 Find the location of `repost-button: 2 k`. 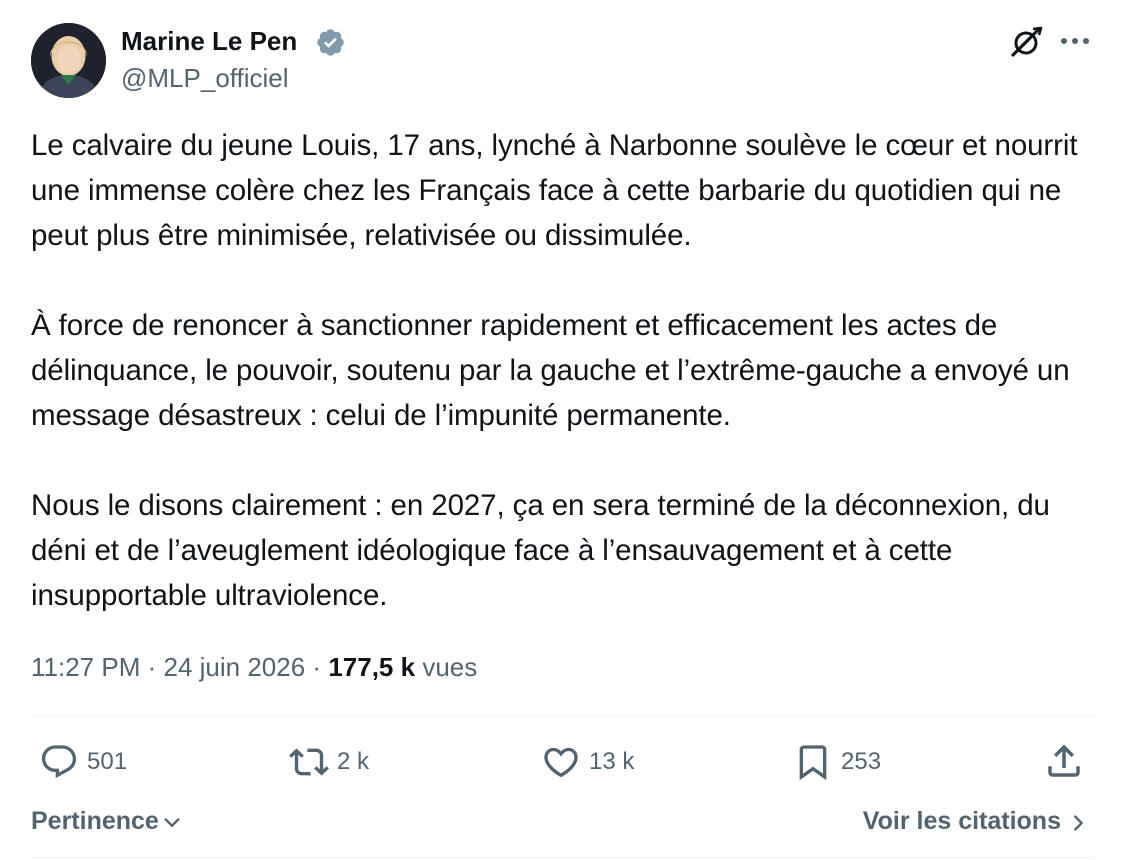

repost-button: 2 k is located at coordinates (329, 762).